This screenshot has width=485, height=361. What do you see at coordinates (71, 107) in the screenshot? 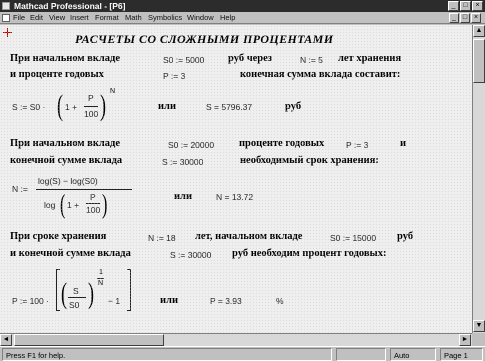
I see `block1-formula-one-plus: 1 +` at bounding box center [71, 107].